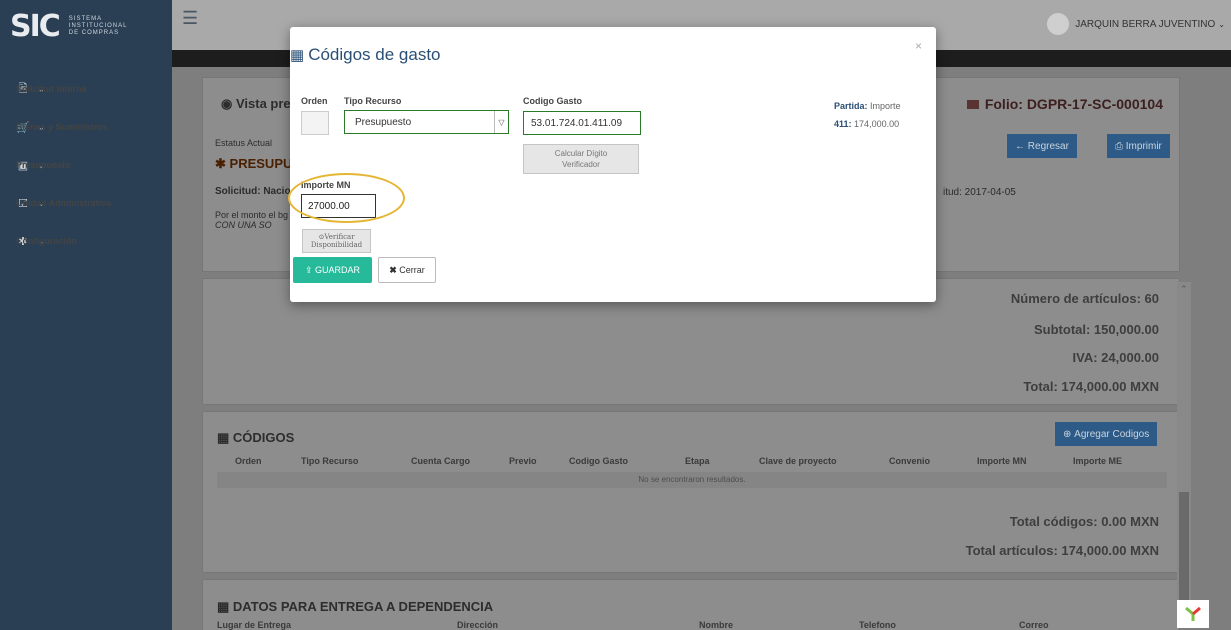 This screenshot has height=630, width=1231. Describe the element at coordinates (1106, 434) in the screenshot. I see `agregar-codigos-button: ⊕ Agregar Codigos` at that location.